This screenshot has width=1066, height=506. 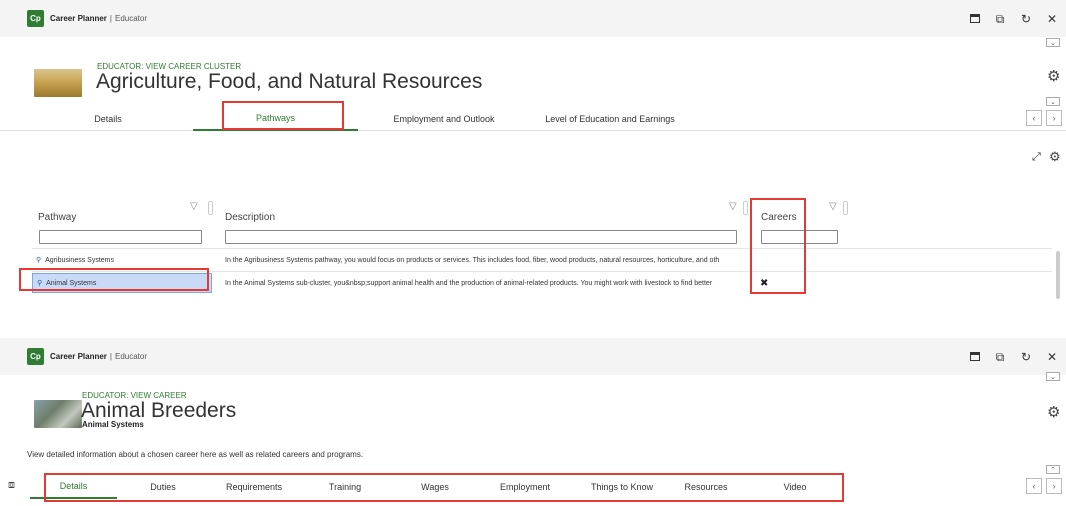 What do you see at coordinates (799, 237) in the screenshot?
I see `careers-filter-input` at bounding box center [799, 237].